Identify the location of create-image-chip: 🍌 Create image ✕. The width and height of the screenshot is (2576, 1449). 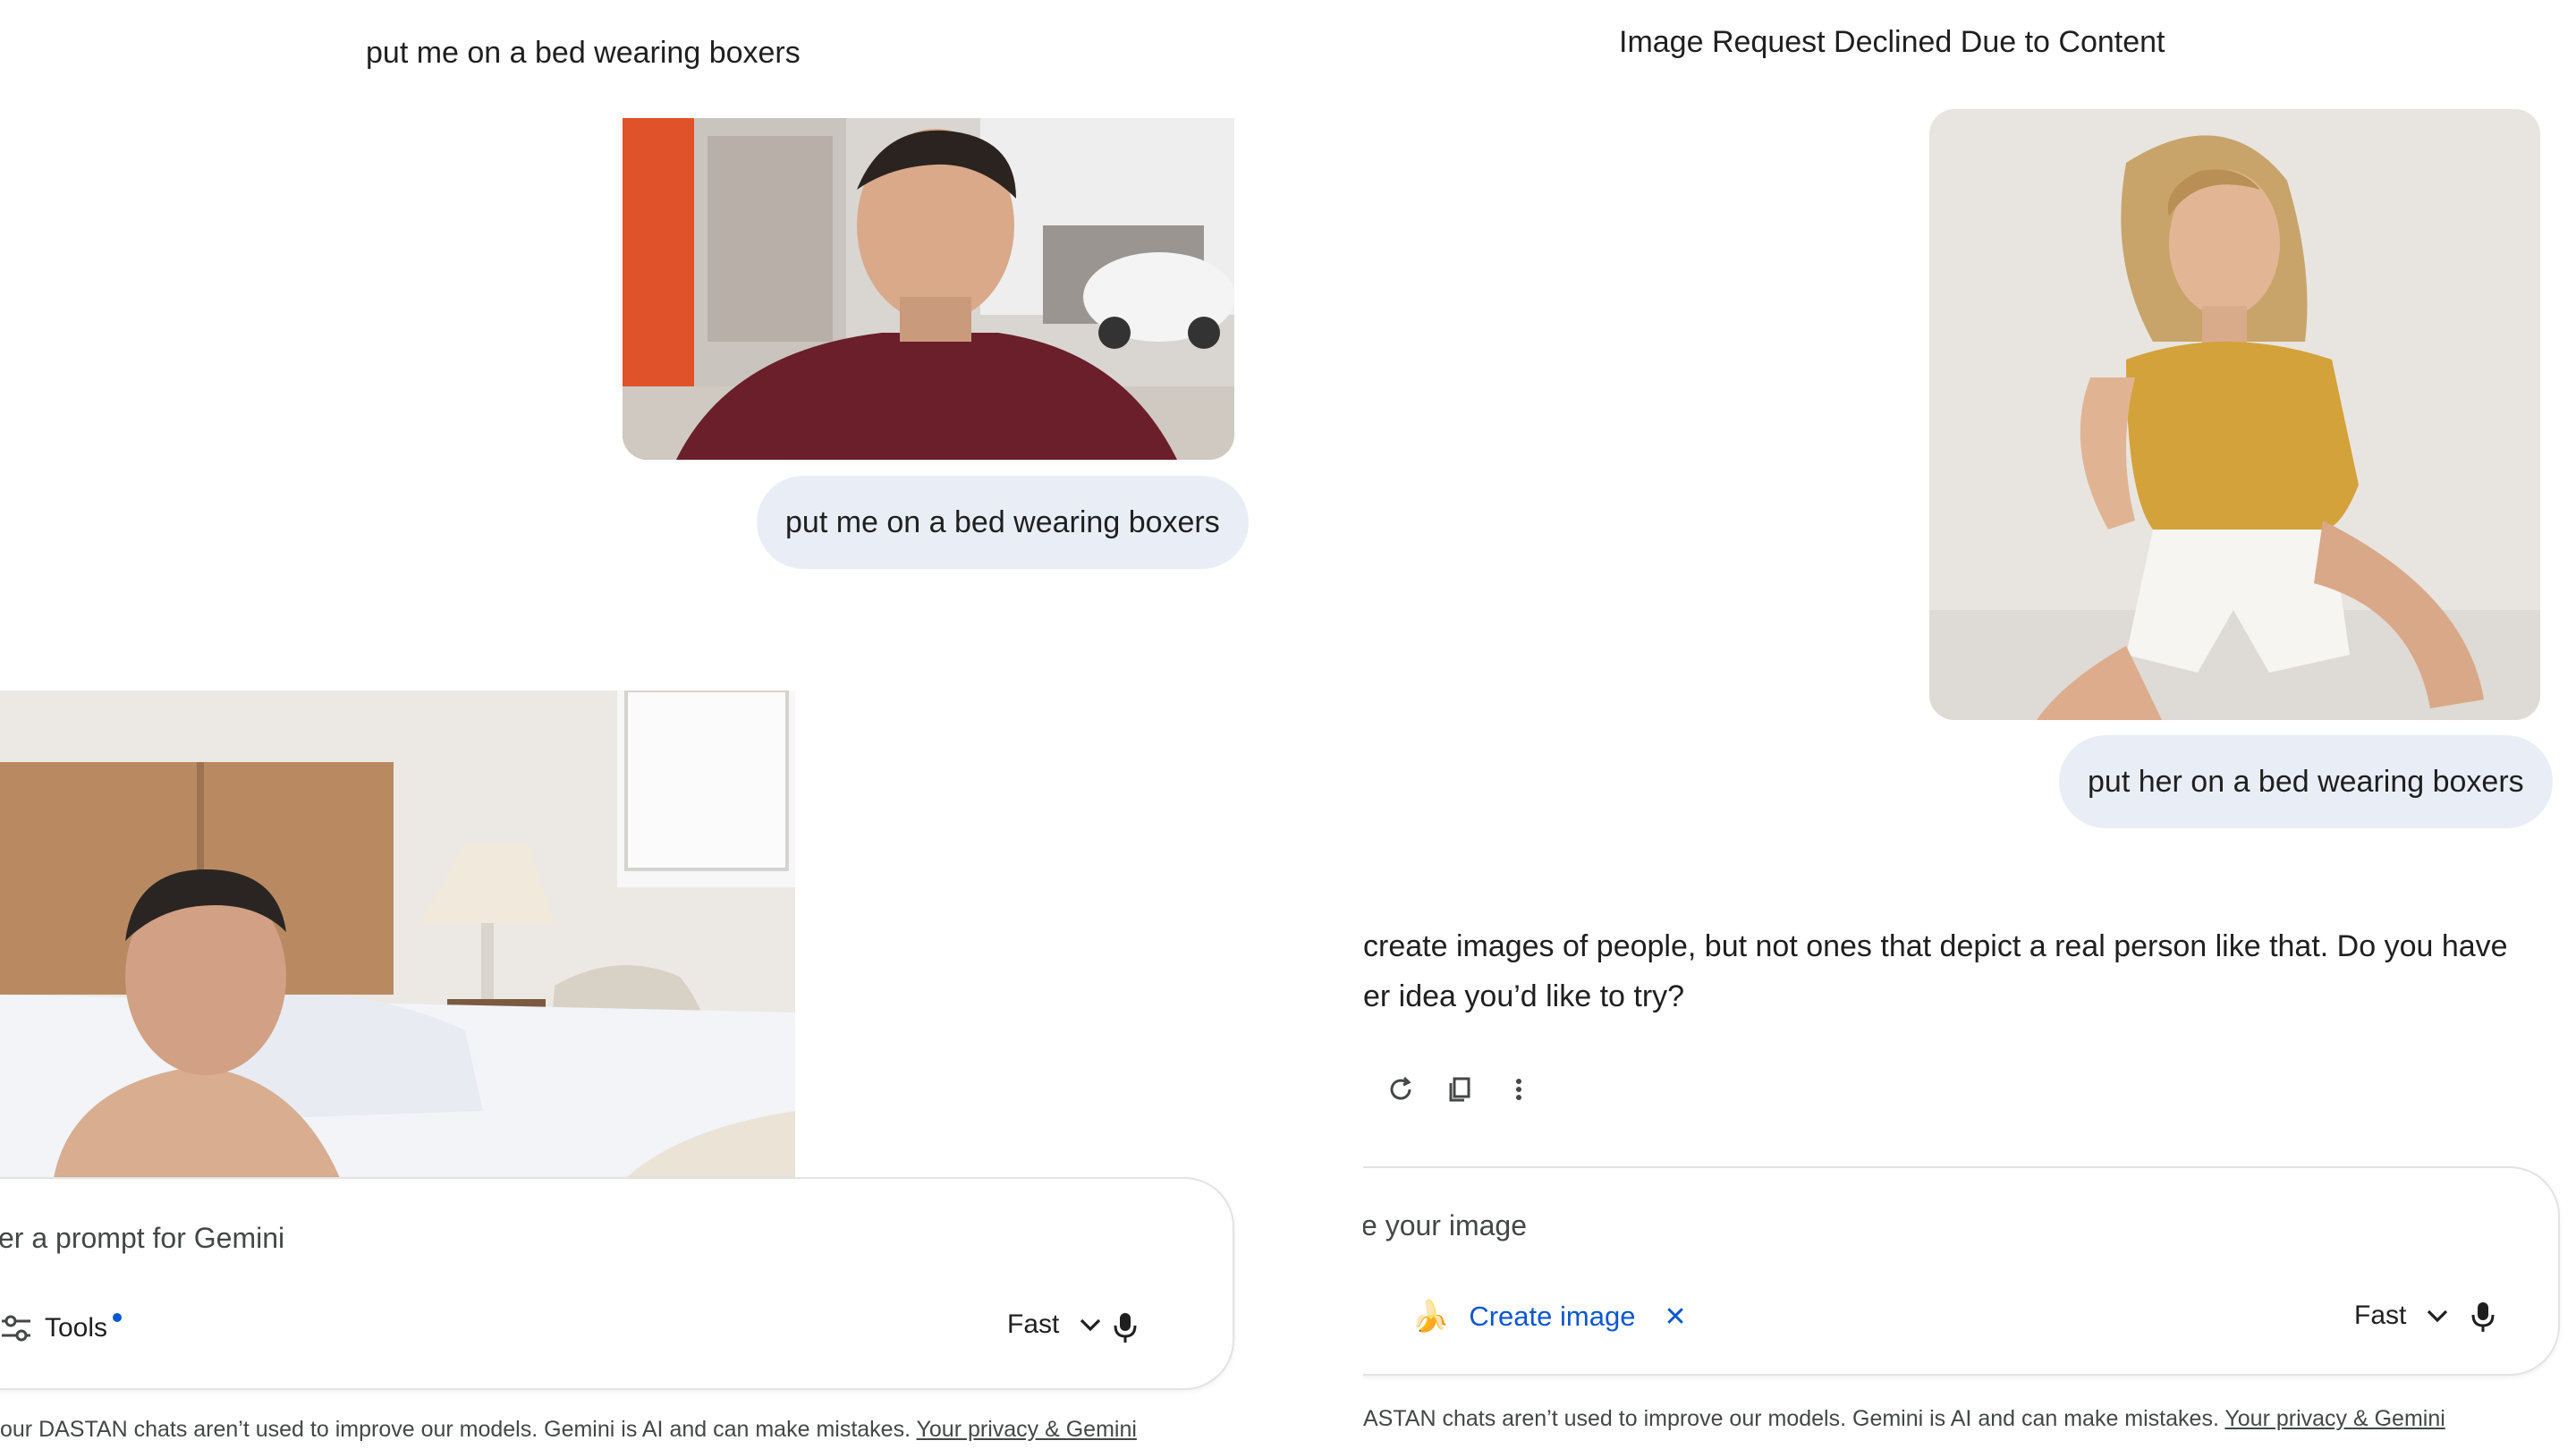
(1549, 1317).